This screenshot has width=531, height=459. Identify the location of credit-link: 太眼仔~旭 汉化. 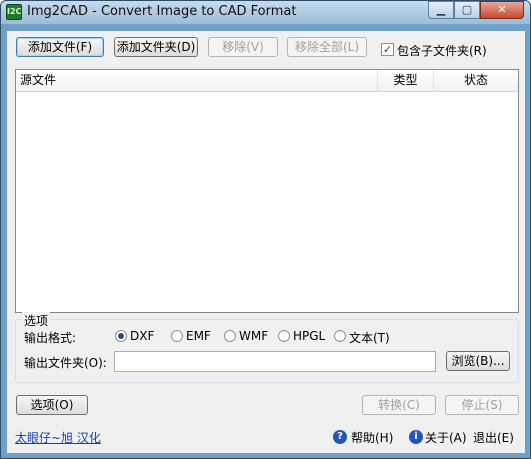
(58, 437).